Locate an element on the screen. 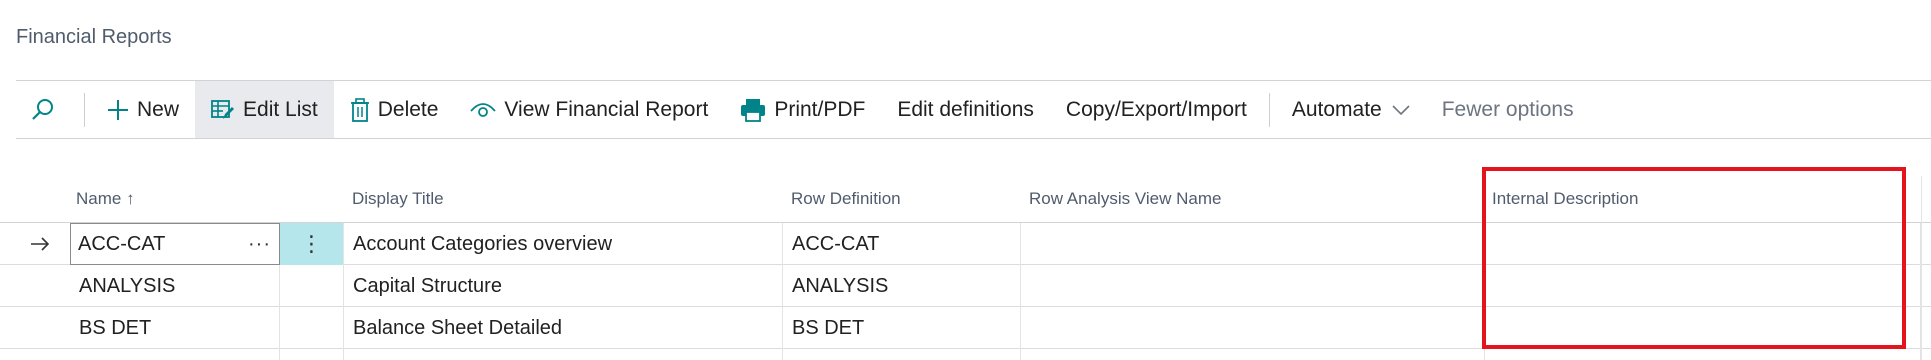  page-title: Financial Reports is located at coordinates (94, 37).